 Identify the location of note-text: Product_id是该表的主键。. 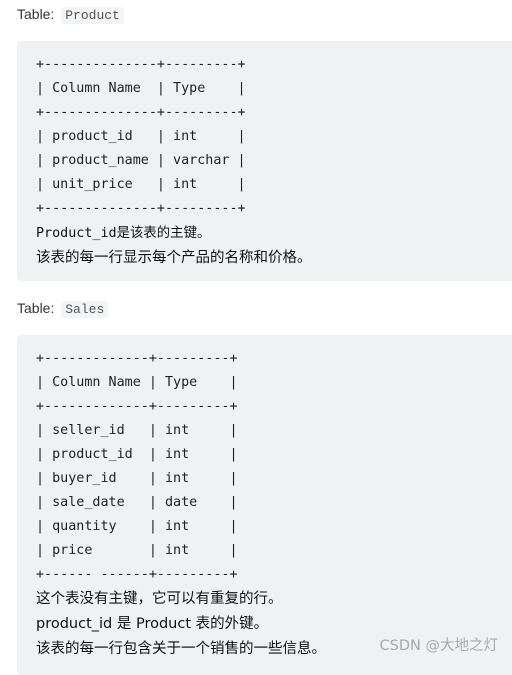
(123, 233).